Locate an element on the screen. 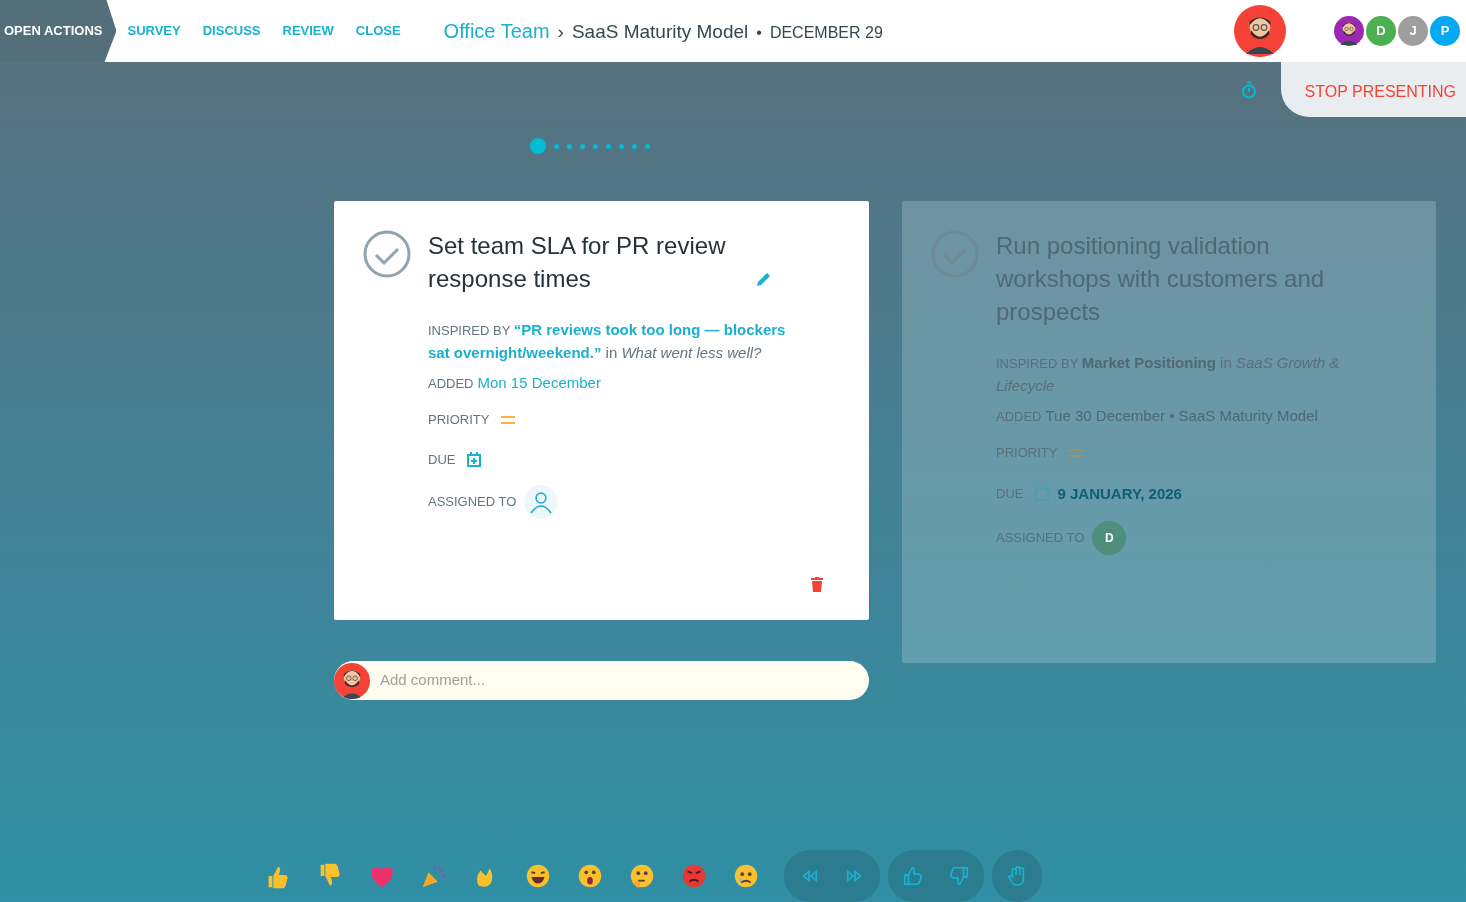 This screenshot has height=902, width=1466. participant-avatar: J is located at coordinates (1413, 31).